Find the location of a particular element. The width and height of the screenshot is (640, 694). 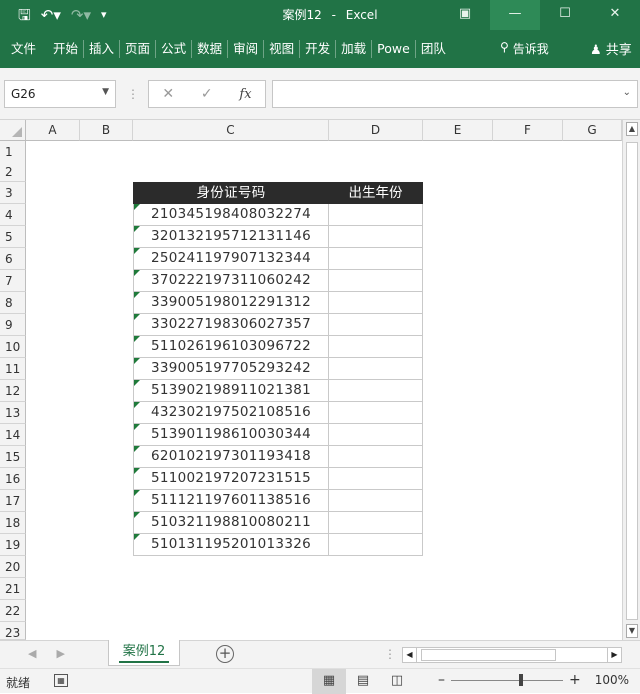

id-cell: 511121197601138516 is located at coordinates (231, 501).